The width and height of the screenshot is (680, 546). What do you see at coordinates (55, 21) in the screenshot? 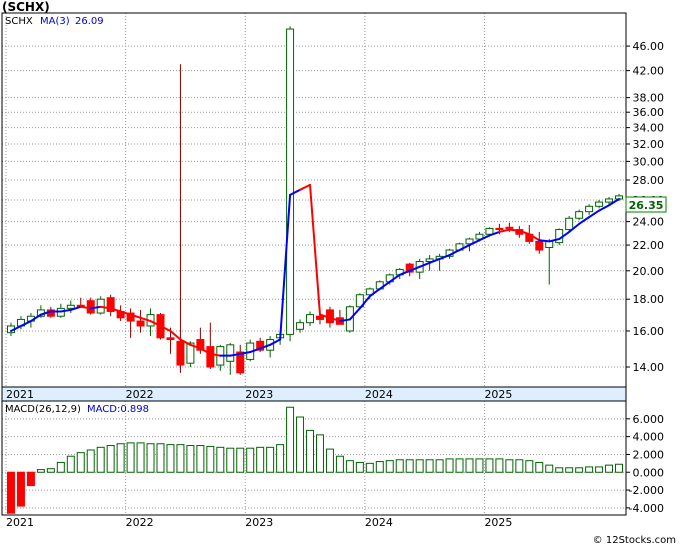
I see `ma-legend-label: MA(3)` at bounding box center [55, 21].